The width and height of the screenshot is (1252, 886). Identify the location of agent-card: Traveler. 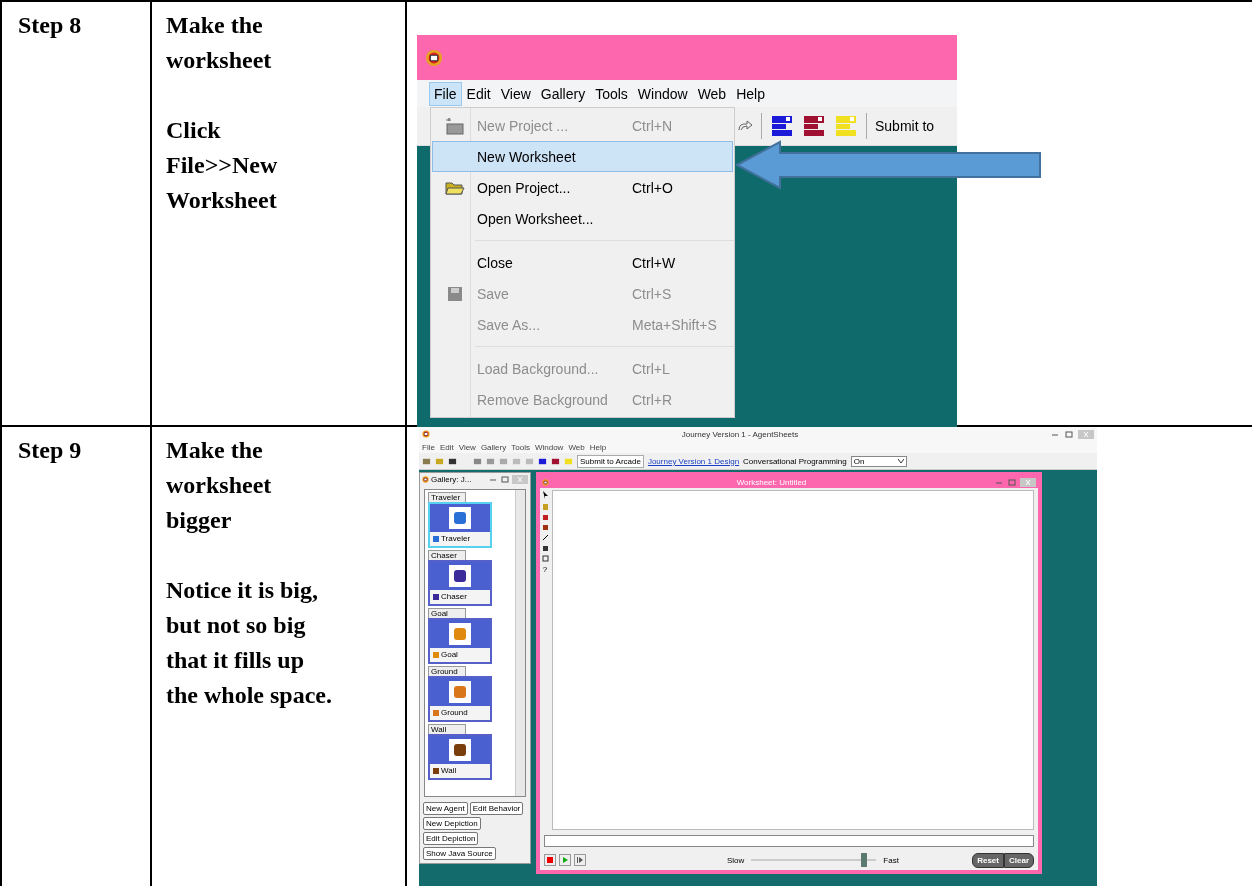
(460, 524).